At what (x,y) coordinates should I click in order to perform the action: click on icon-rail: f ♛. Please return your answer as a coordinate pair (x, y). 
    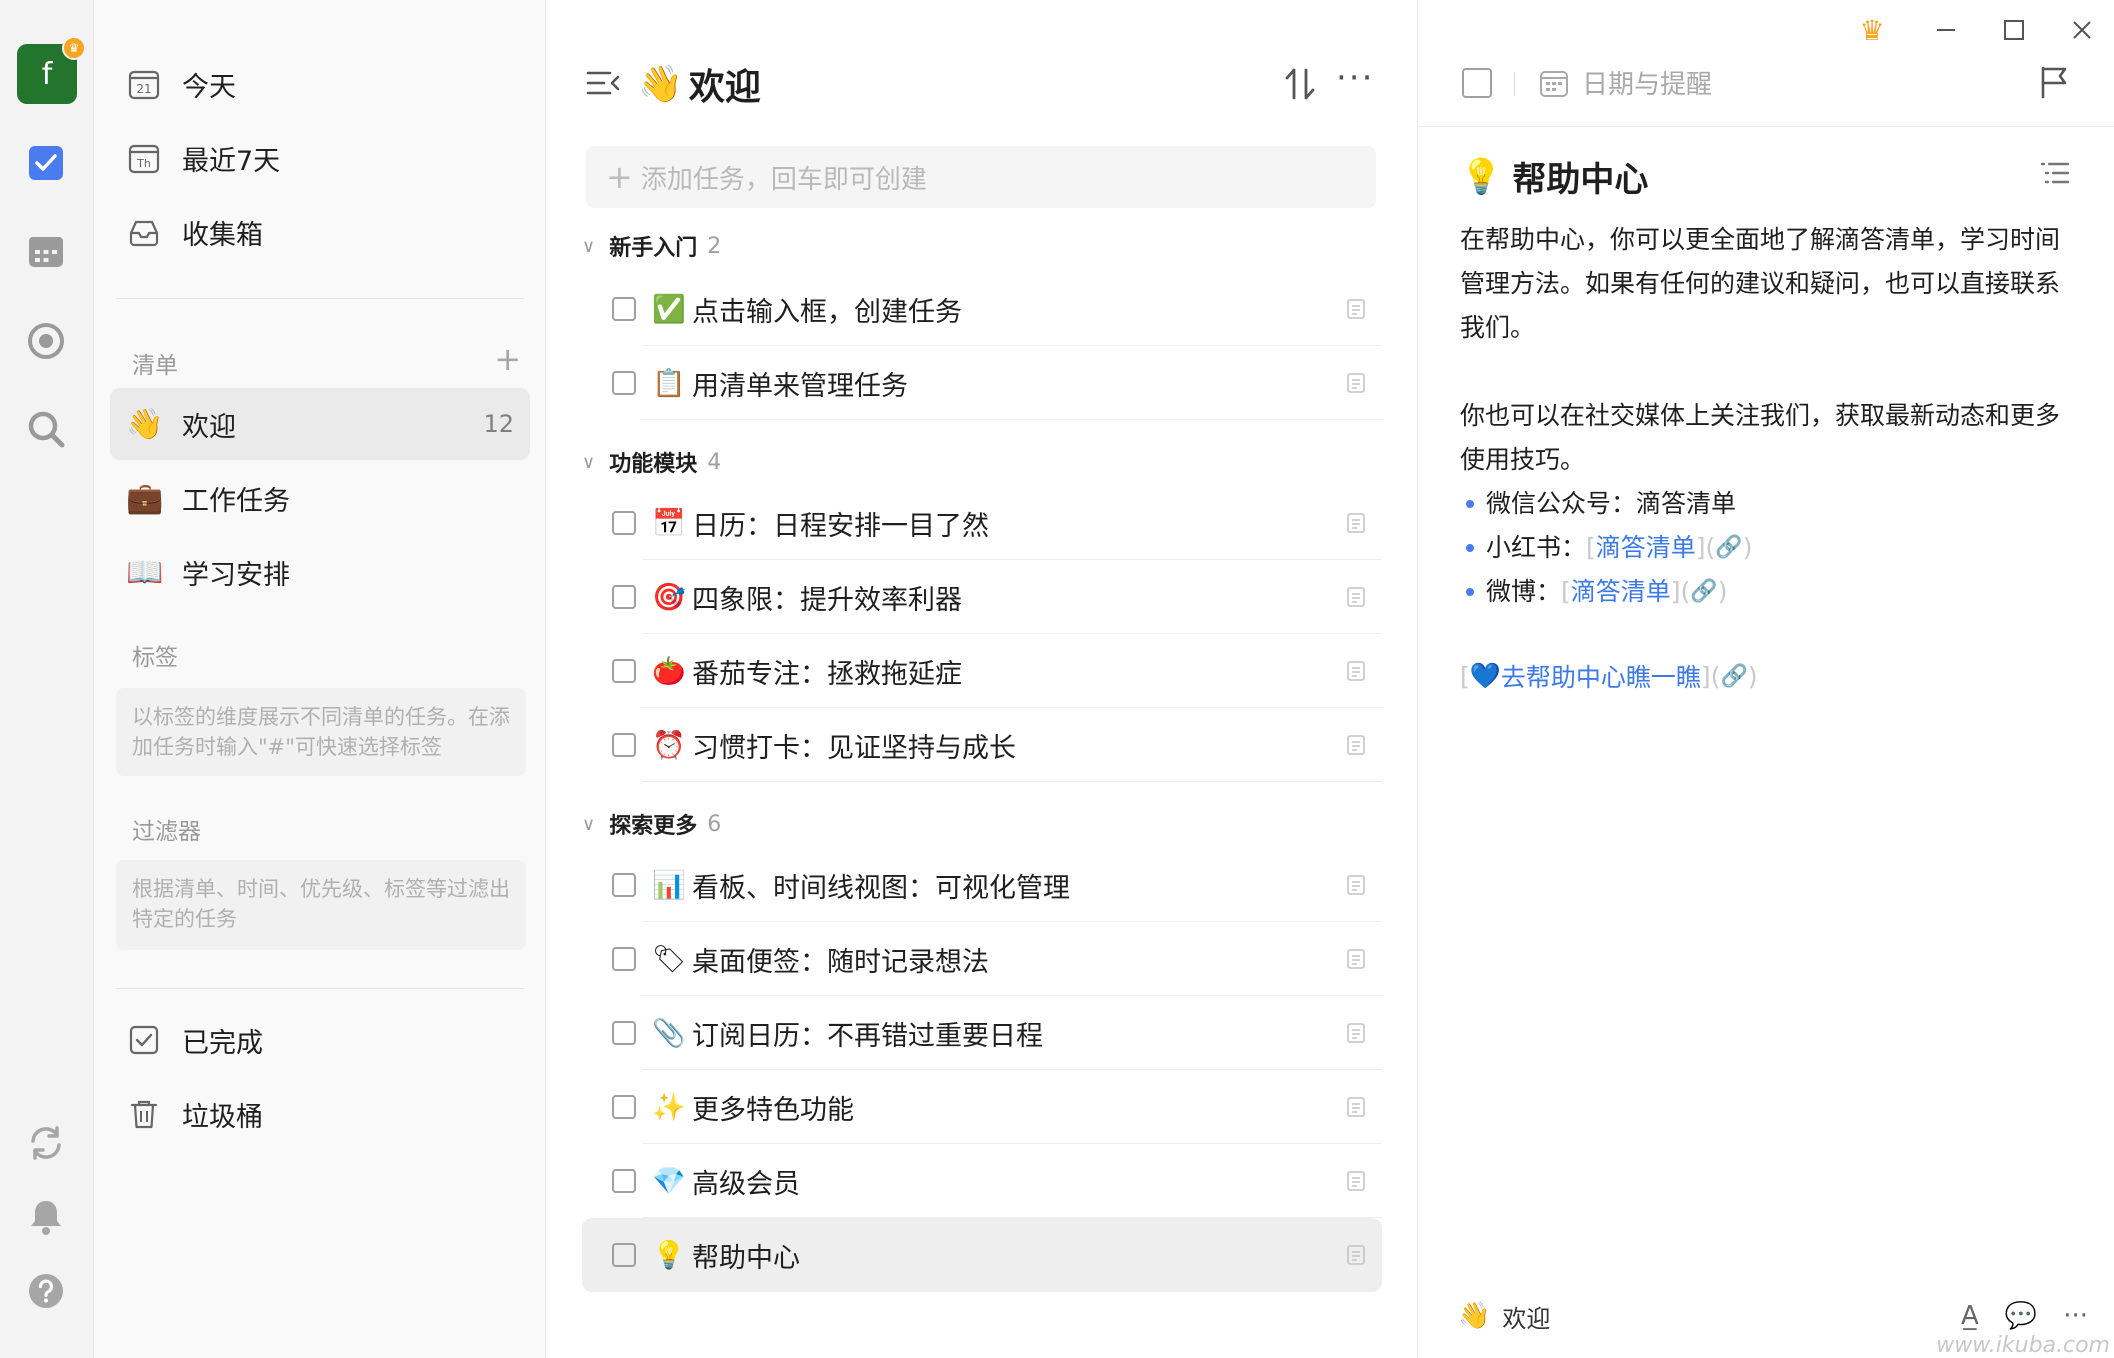
    Looking at the image, I should click on (47, 679).